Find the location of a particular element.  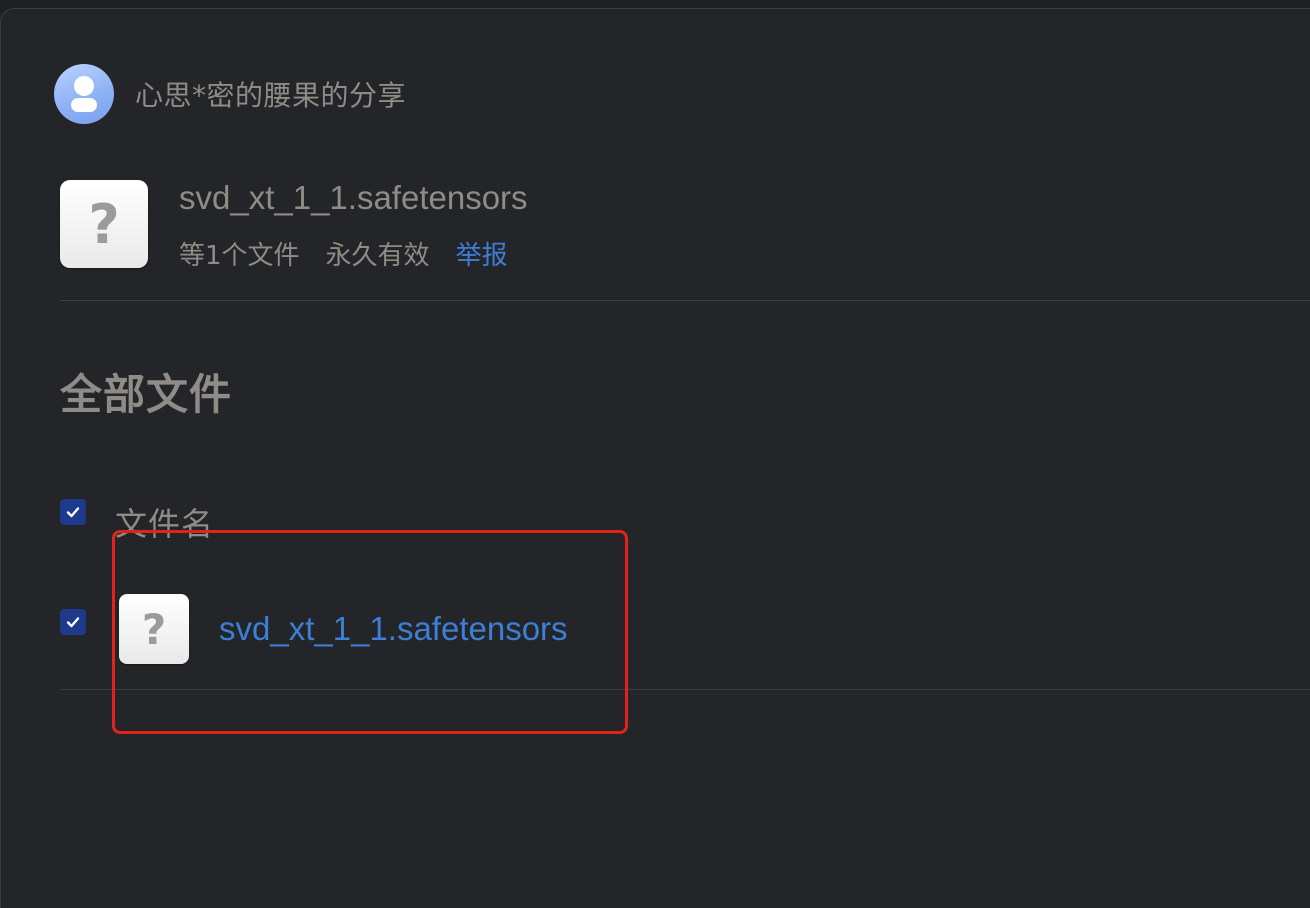

sharer-name: 心思*密的腰果的分享 is located at coordinates (271, 95).